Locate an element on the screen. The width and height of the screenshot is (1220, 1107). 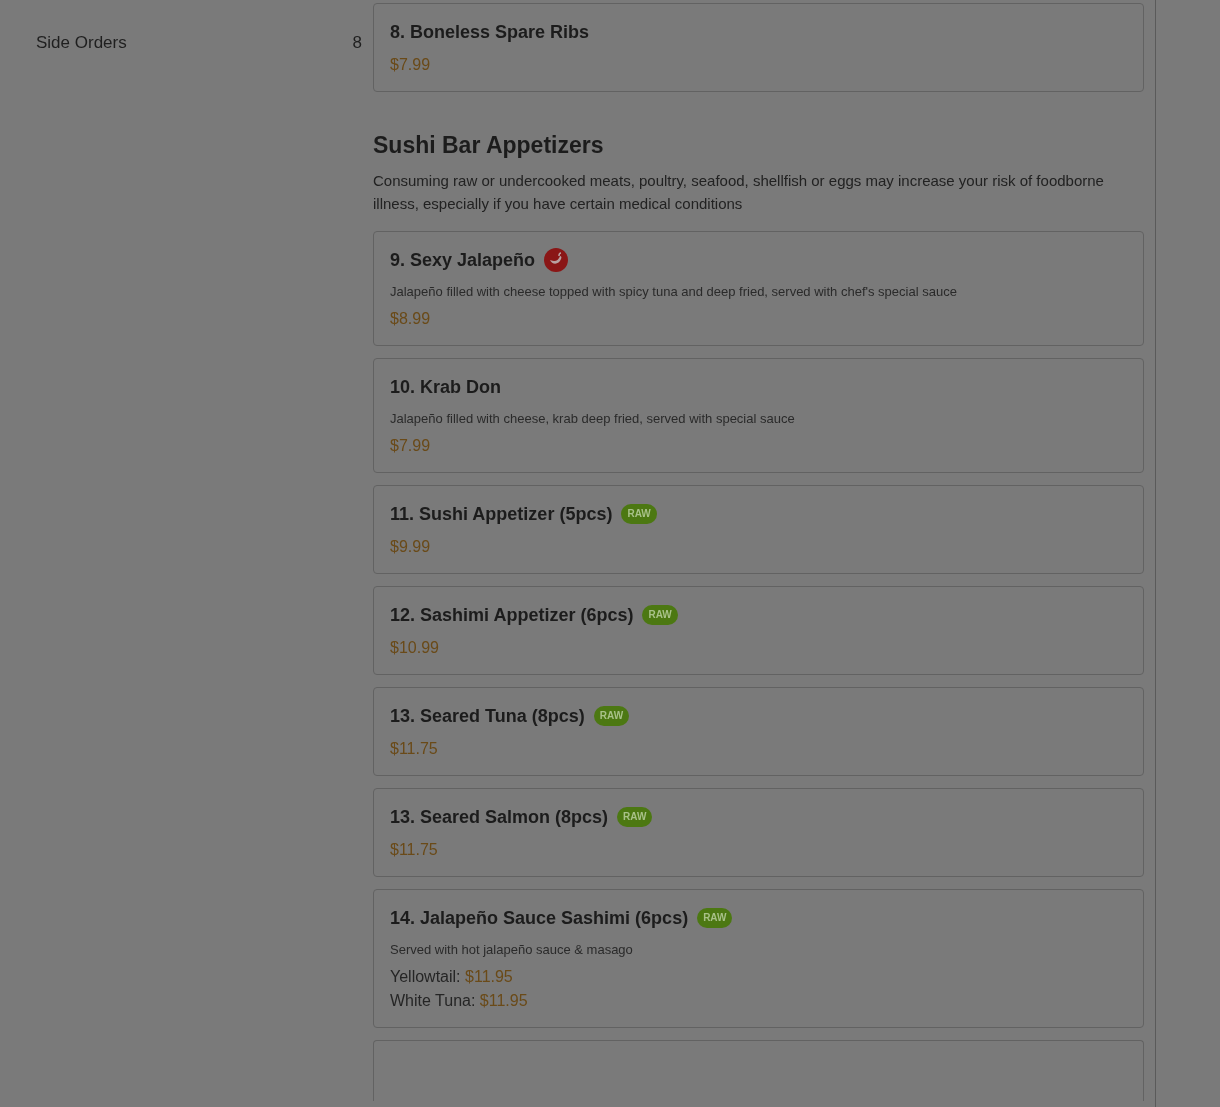
menu-item-card: 12. Sashimi Appetizer (6pcs) RAW $10.99 is located at coordinates (758, 630).